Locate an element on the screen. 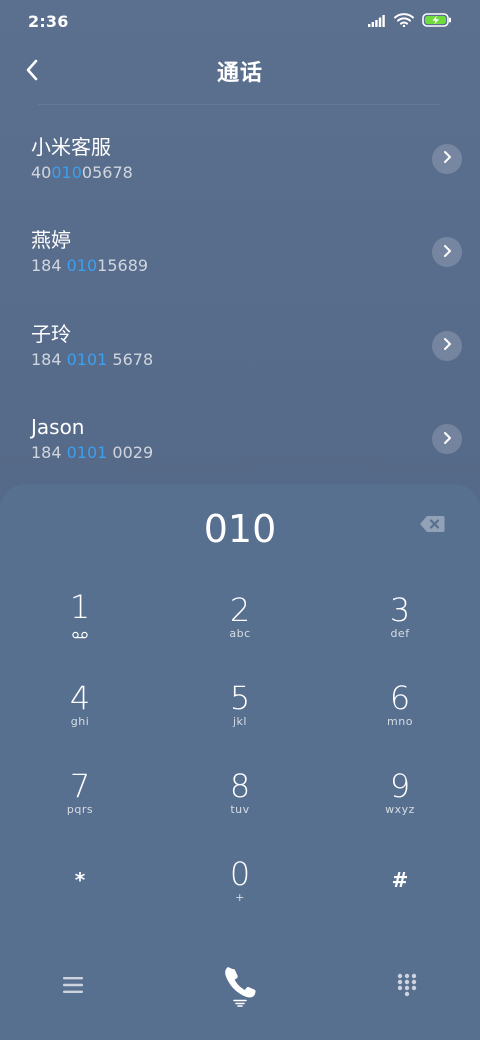  key-6: 6 mno is located at coordinates (400, 704).